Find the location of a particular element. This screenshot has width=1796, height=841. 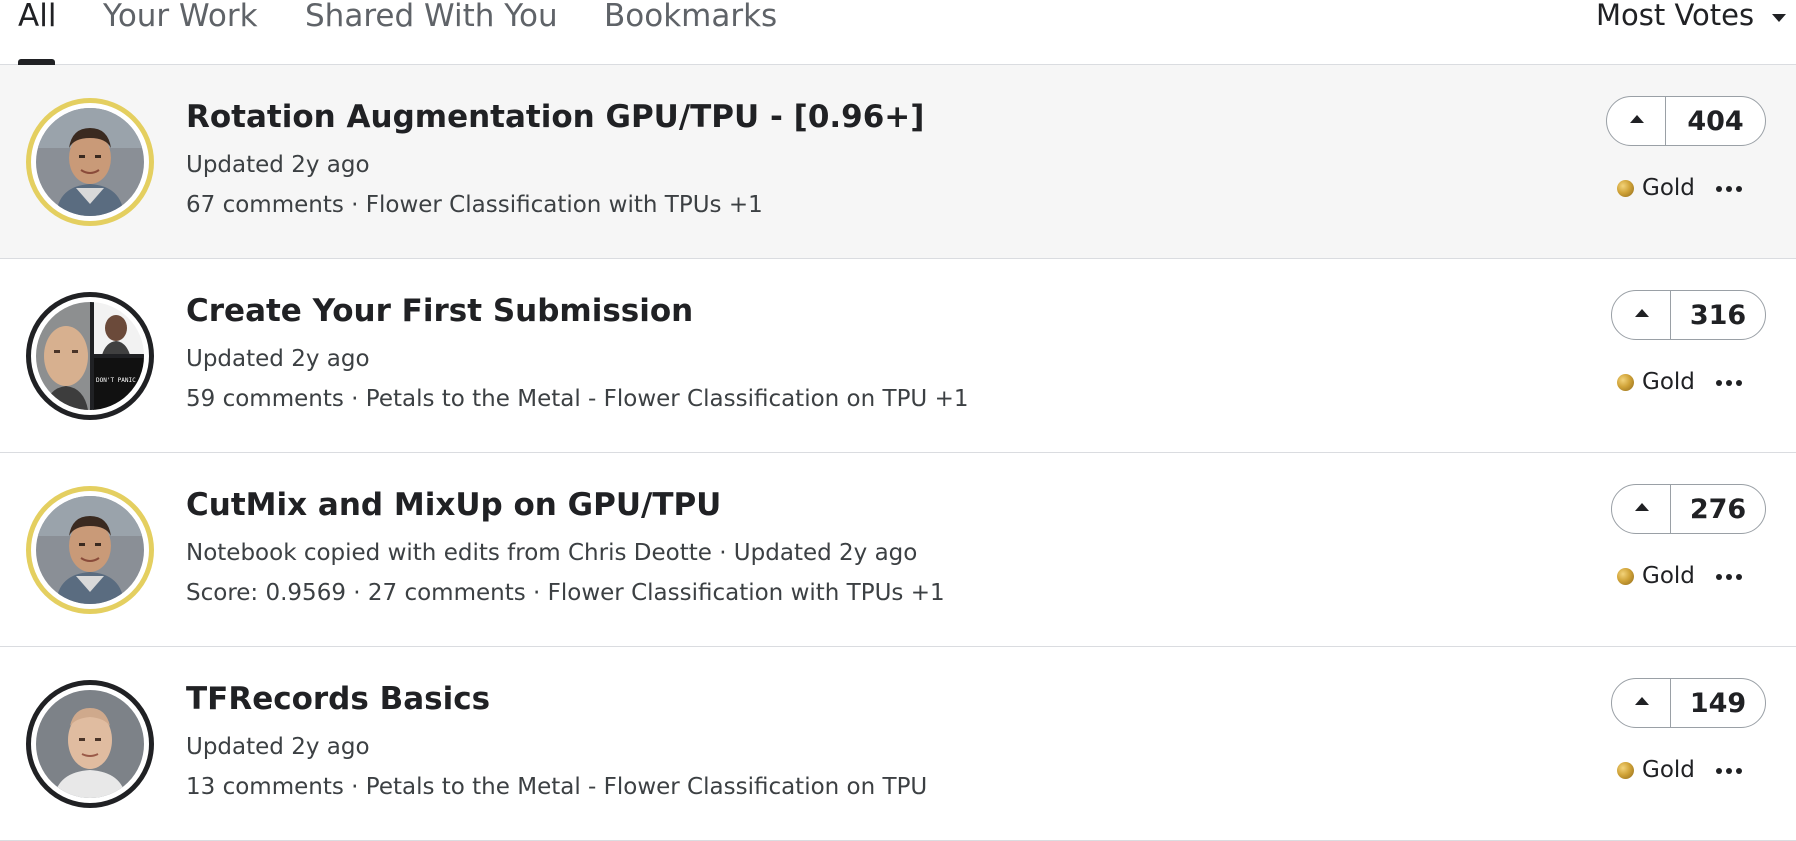

team-collage-icon: DON'T PANIC is located at coordinates (90, 356).